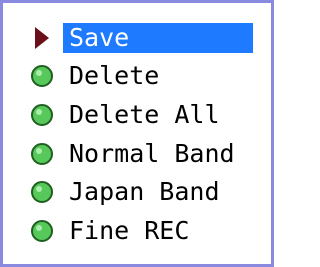 Image resolution: width=320 pixels, height=267 pixels. I want to click on menu-item-delete: Delete, so click(145, 76).